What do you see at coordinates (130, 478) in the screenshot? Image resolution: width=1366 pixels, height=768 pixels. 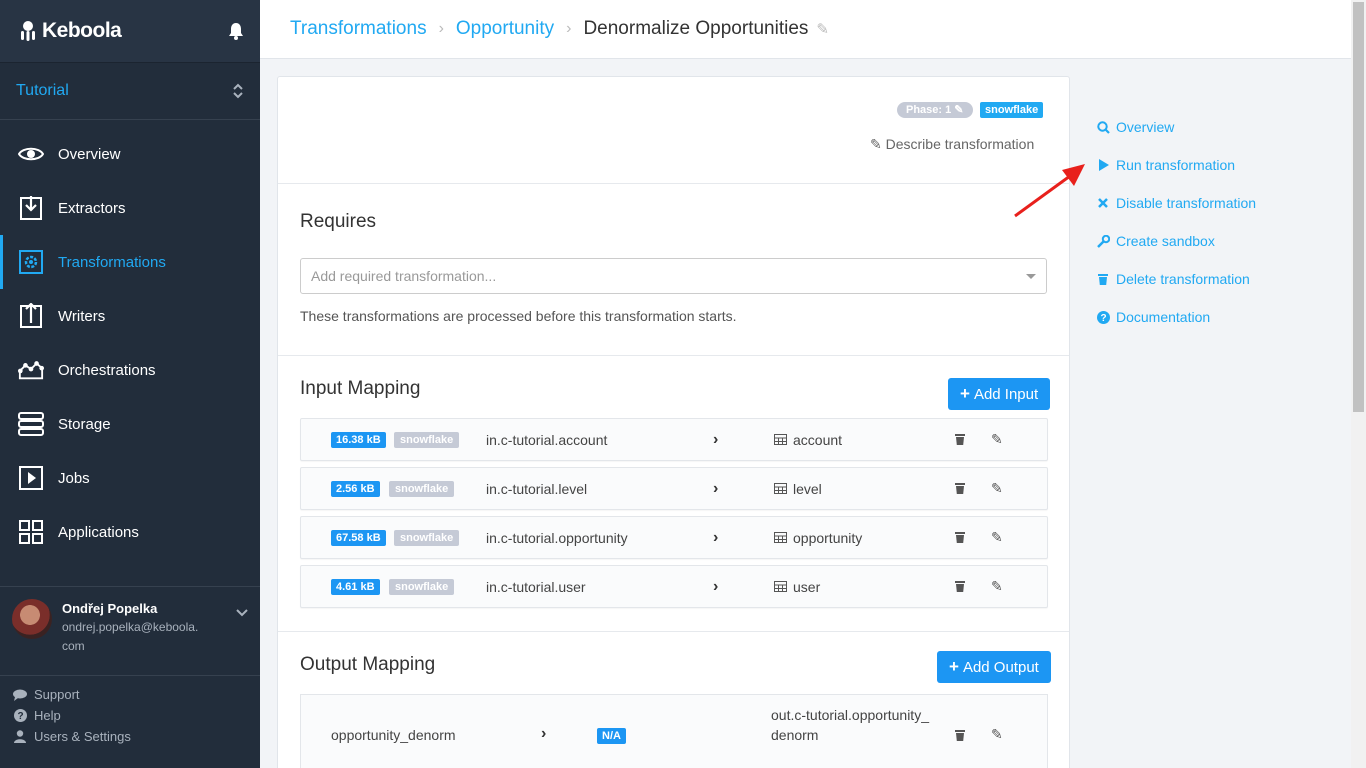 I see `sidebar-item-jobs: Jobs` at bounding box center [130, 478].